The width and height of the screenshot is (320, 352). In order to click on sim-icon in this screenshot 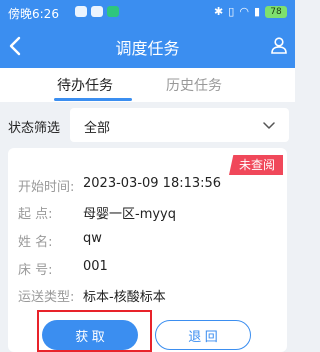, I will do `click(97, 11)`.